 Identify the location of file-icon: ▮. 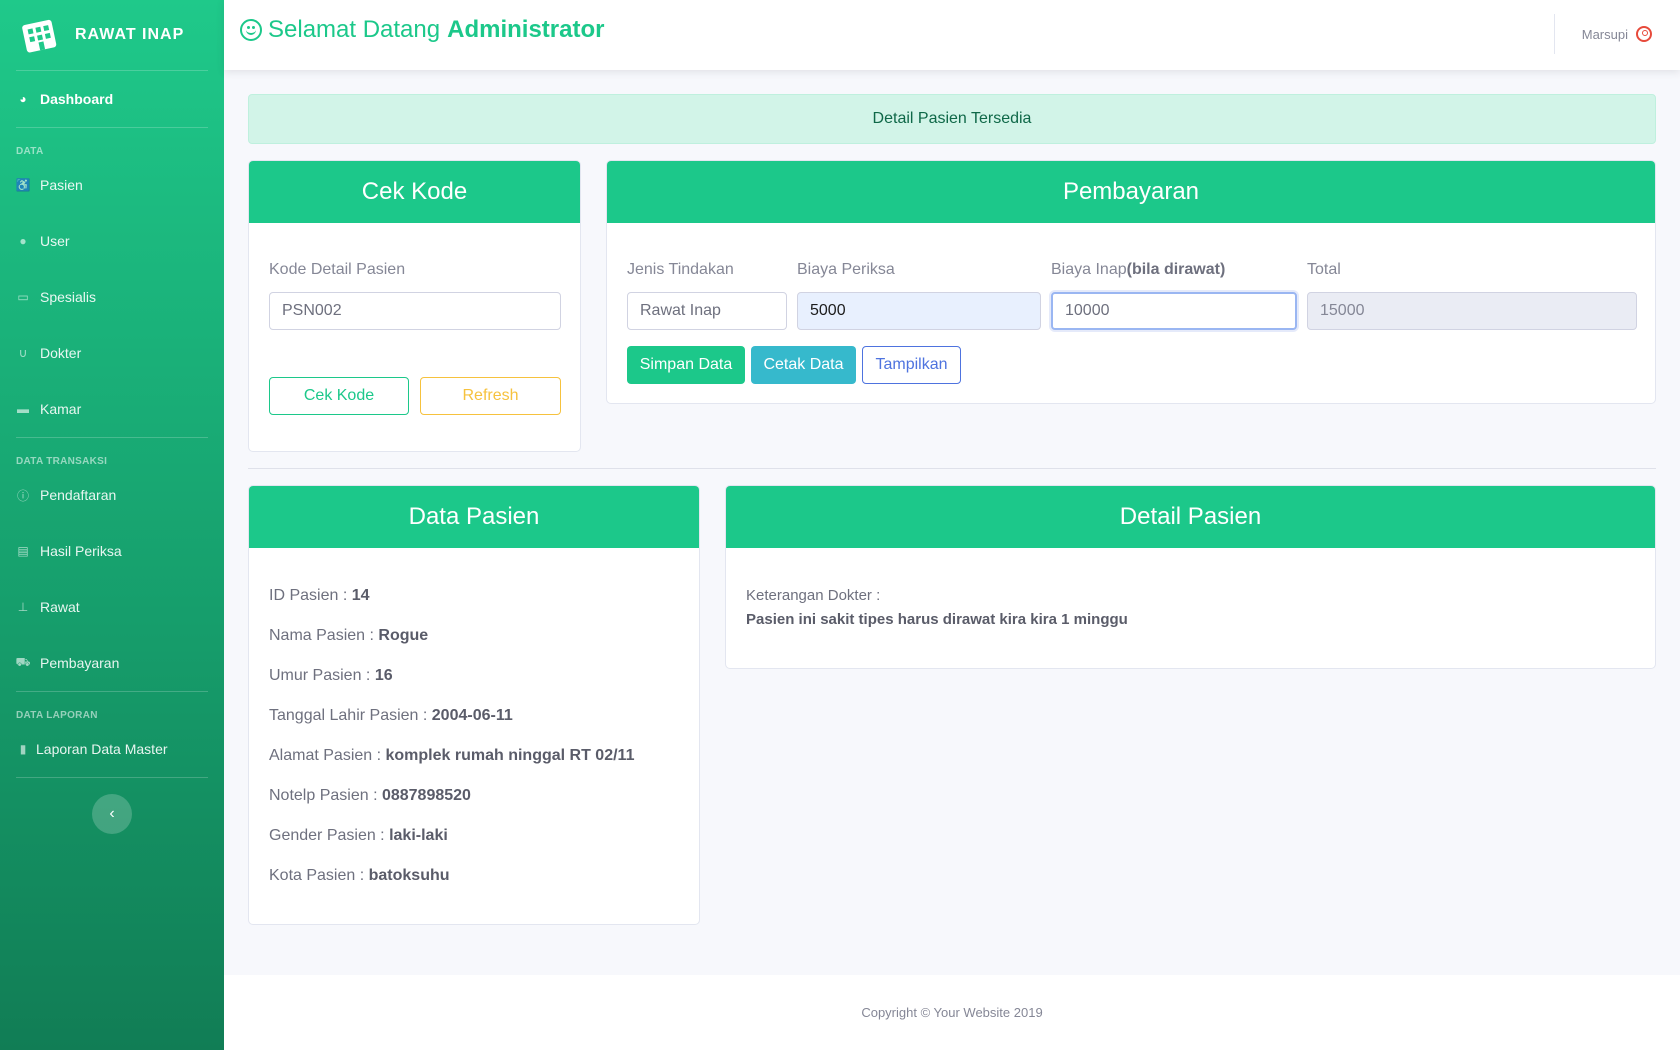
(23, 749).